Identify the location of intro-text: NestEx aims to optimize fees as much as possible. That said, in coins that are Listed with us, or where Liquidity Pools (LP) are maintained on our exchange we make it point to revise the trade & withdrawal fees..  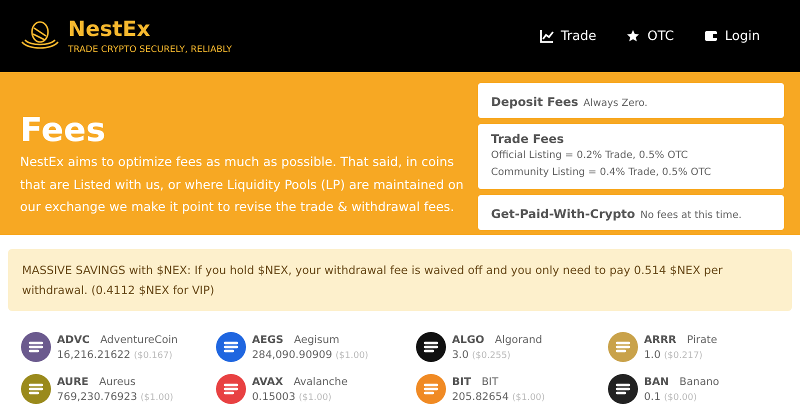
(242, 184).